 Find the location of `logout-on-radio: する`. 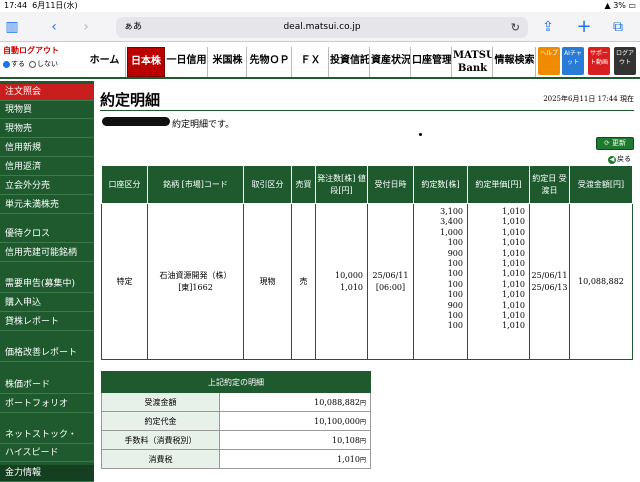

logout-on-radio: する is located at coordinates (14, 64).